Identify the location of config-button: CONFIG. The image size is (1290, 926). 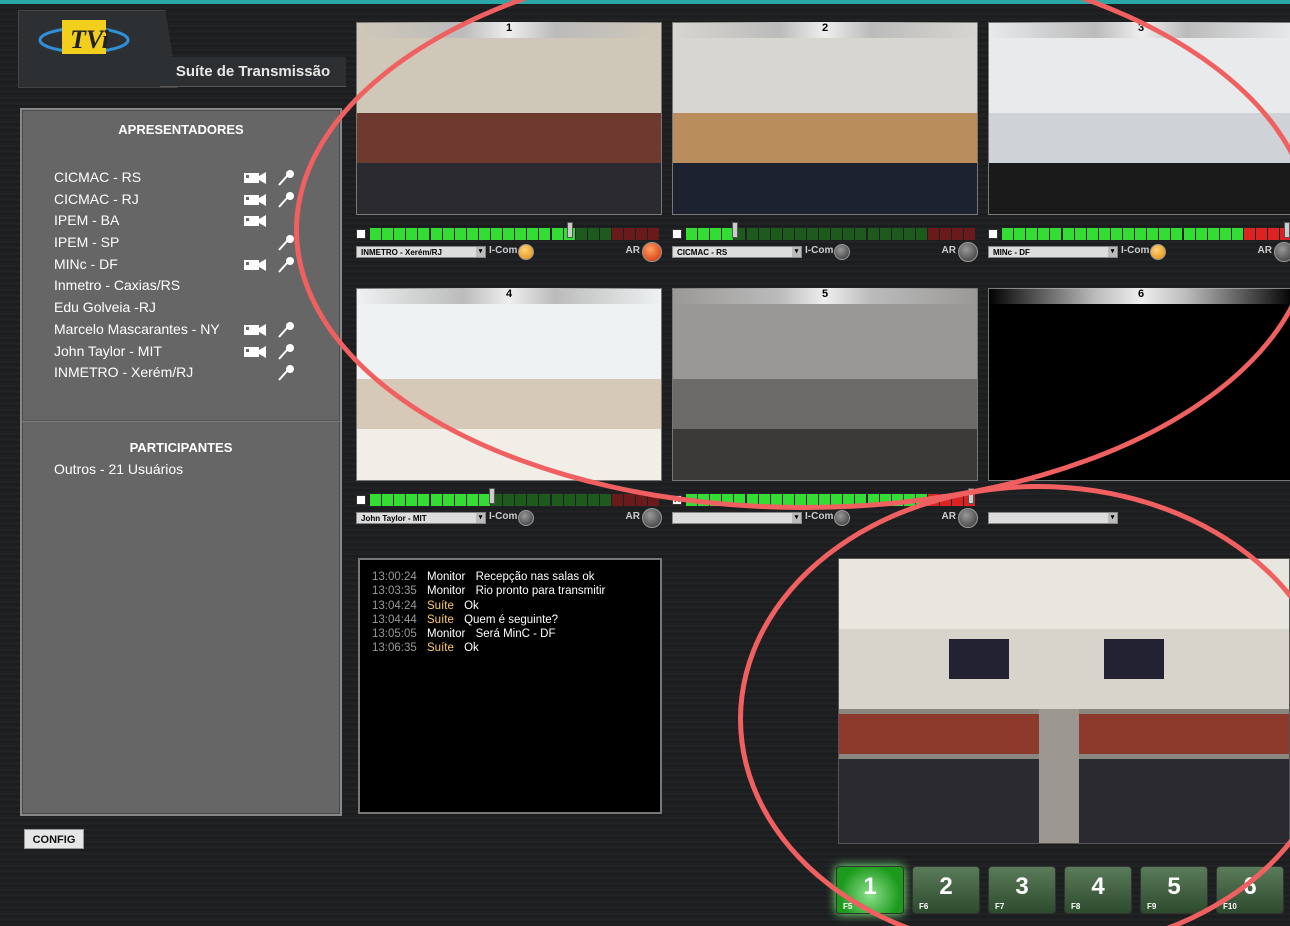
(54, 839).